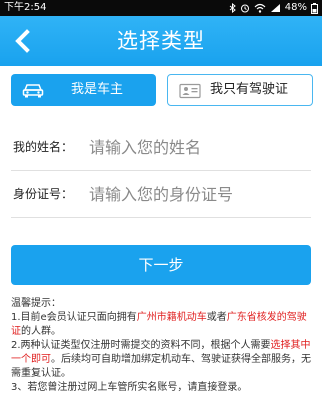 This screenshot has height=417, width=322. What do you see at coordinates (161, 265) in the screenshot?
I see `next-button: 下一步` at bounding box center [161, 265].